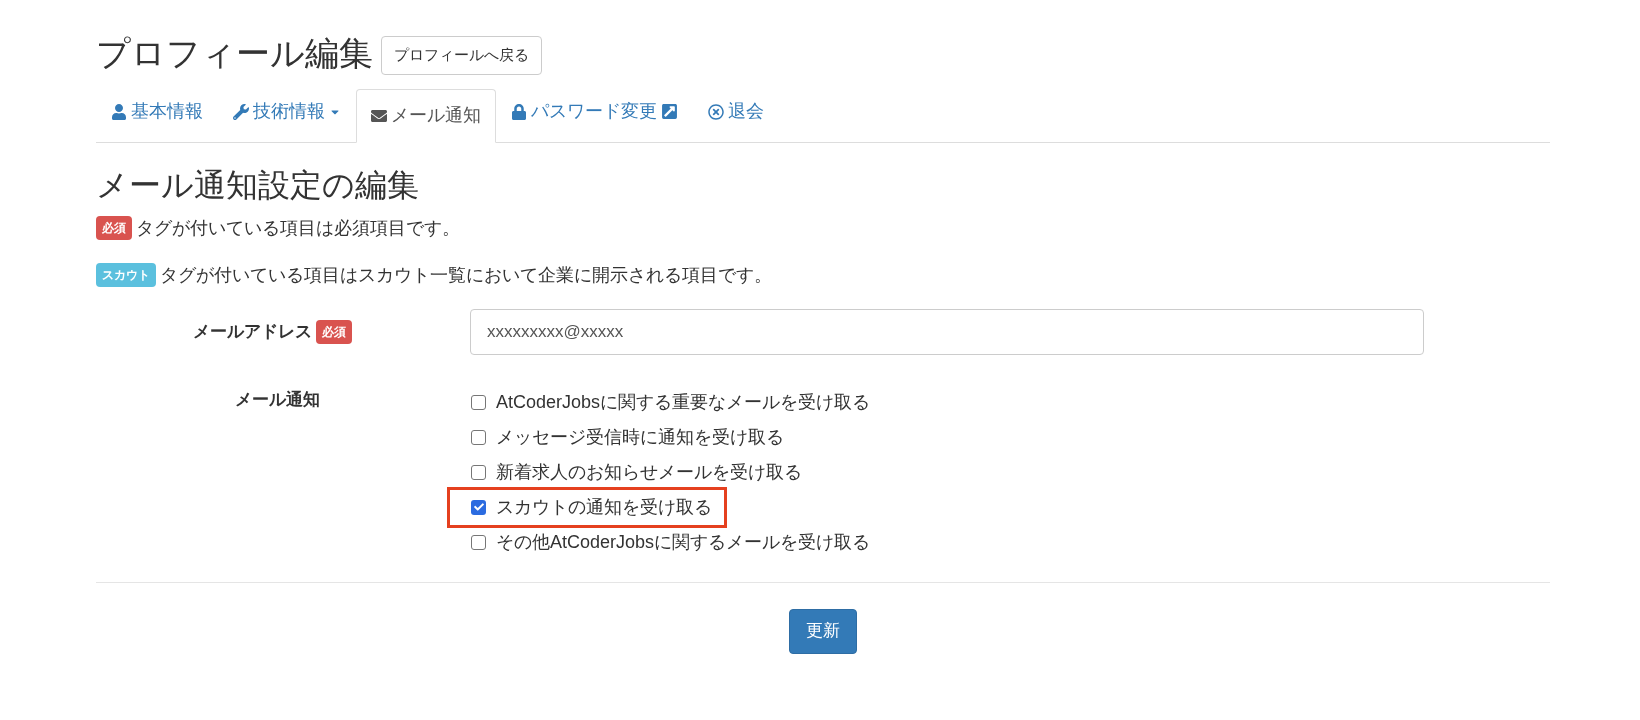  What do you see at coordinates (252, 331) in the screenshot?
I see `field-label: メールアドレス` at bounding box center [252, 331].